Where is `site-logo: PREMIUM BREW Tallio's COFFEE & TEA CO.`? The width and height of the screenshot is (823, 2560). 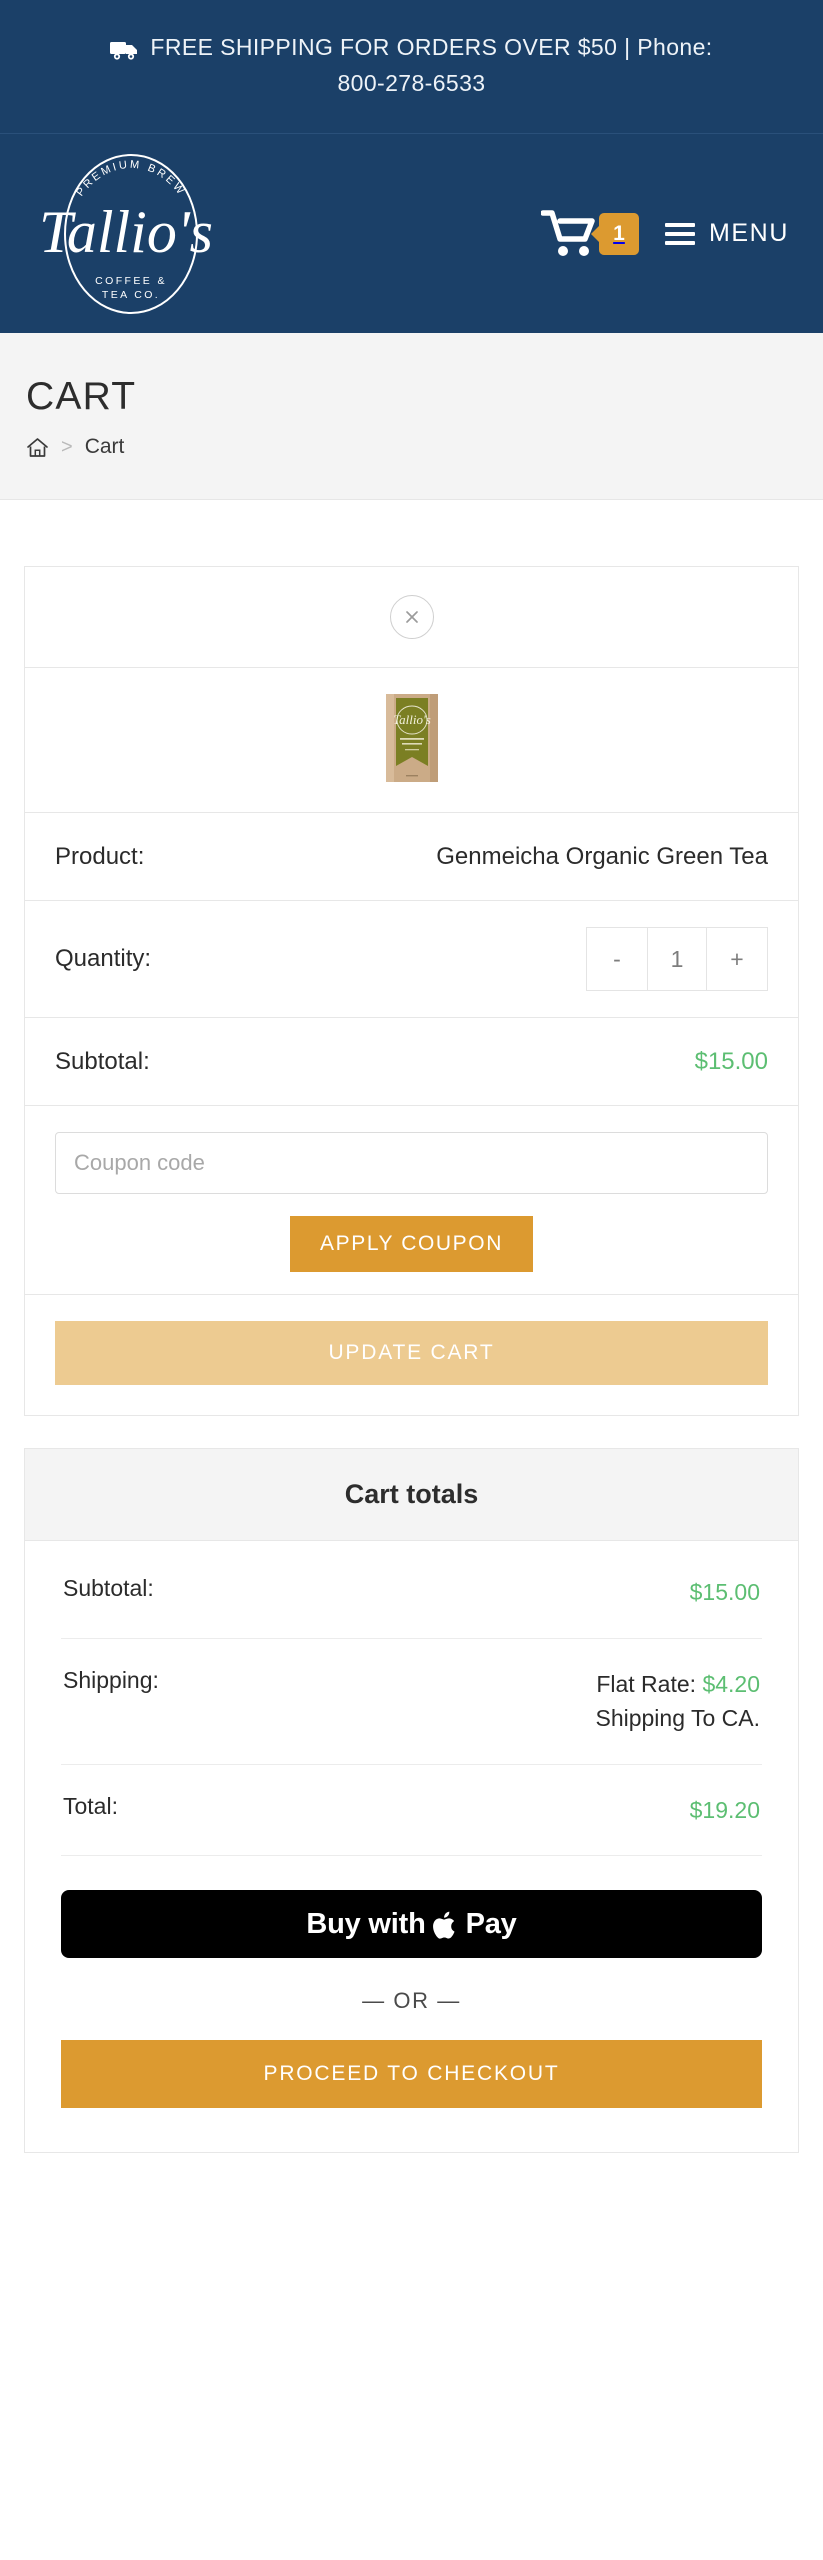
site-logo: PREMIUM BREW Tallio's COFFEE & TEA CO. is located at coordinates (131, 234).